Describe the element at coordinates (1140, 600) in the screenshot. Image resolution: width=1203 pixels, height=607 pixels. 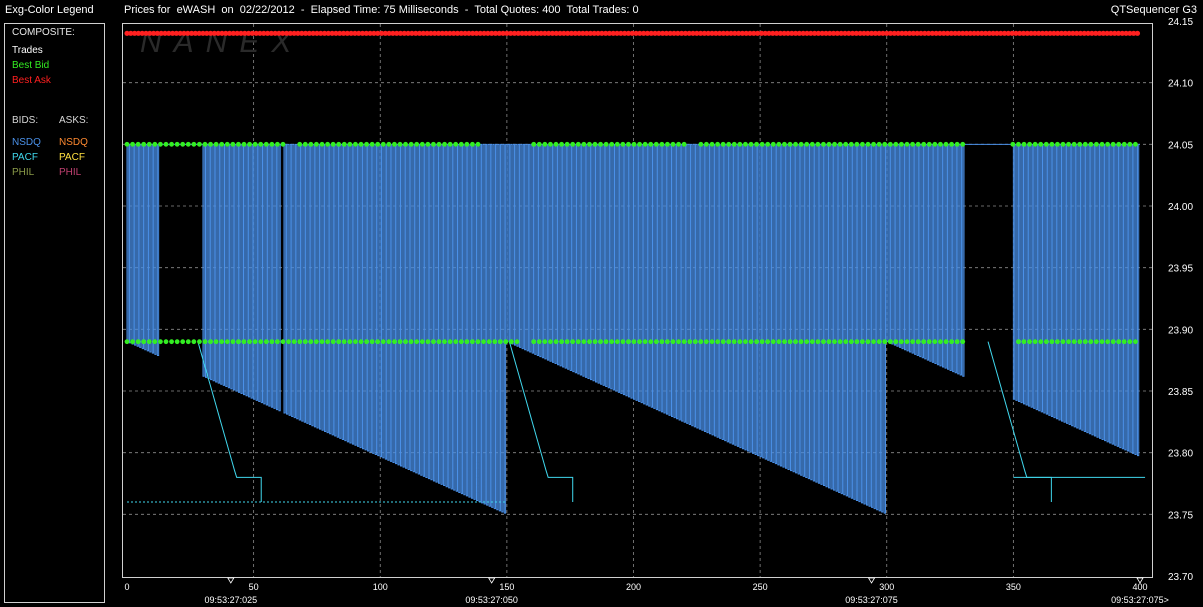
I see `time-label: 09:53:27:075>` at that location.